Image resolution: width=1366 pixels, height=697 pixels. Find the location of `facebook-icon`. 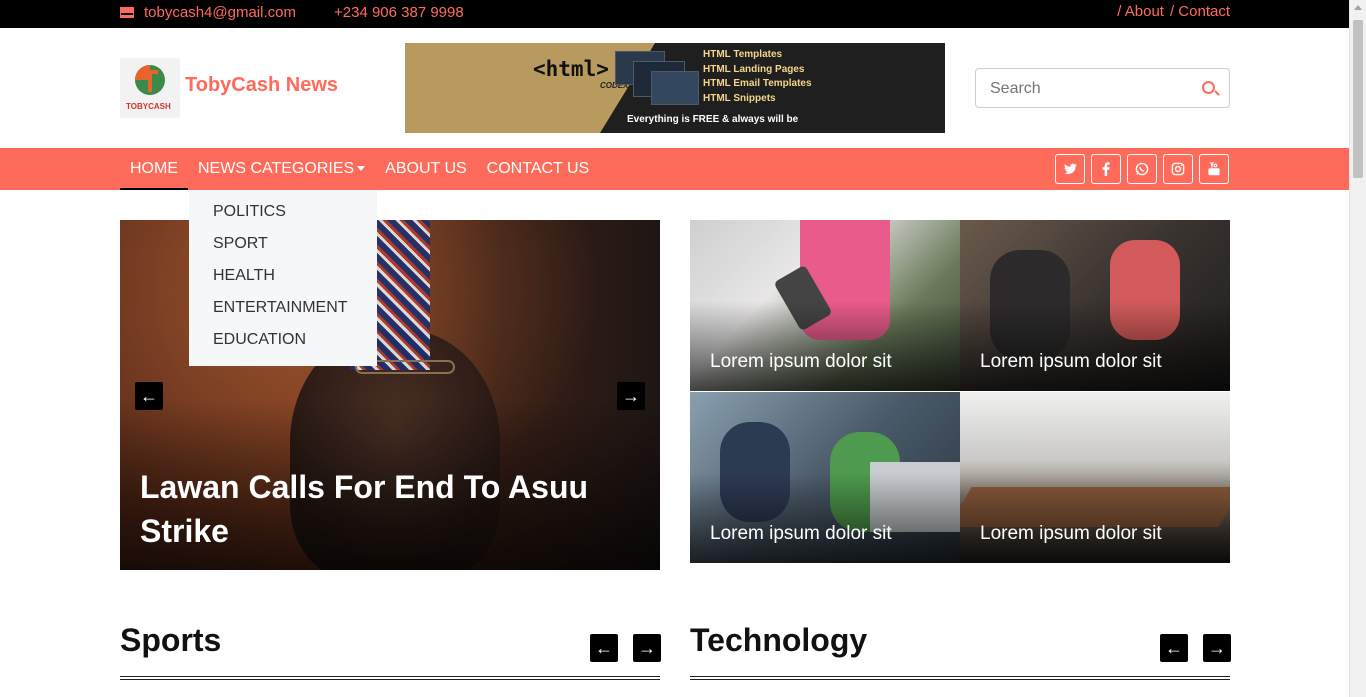

facebook-icon is located at coordinates (1106, 169).